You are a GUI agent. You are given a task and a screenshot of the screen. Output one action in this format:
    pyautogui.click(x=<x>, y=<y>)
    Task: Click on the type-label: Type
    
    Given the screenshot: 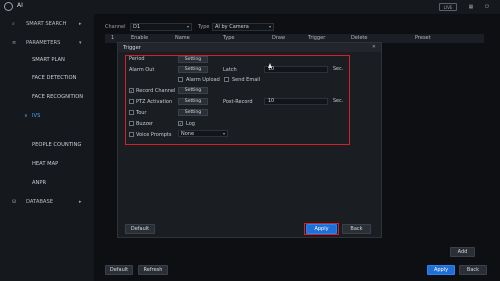 What is the action you would take?
    pyautogui.click(x=204, y=27)
    